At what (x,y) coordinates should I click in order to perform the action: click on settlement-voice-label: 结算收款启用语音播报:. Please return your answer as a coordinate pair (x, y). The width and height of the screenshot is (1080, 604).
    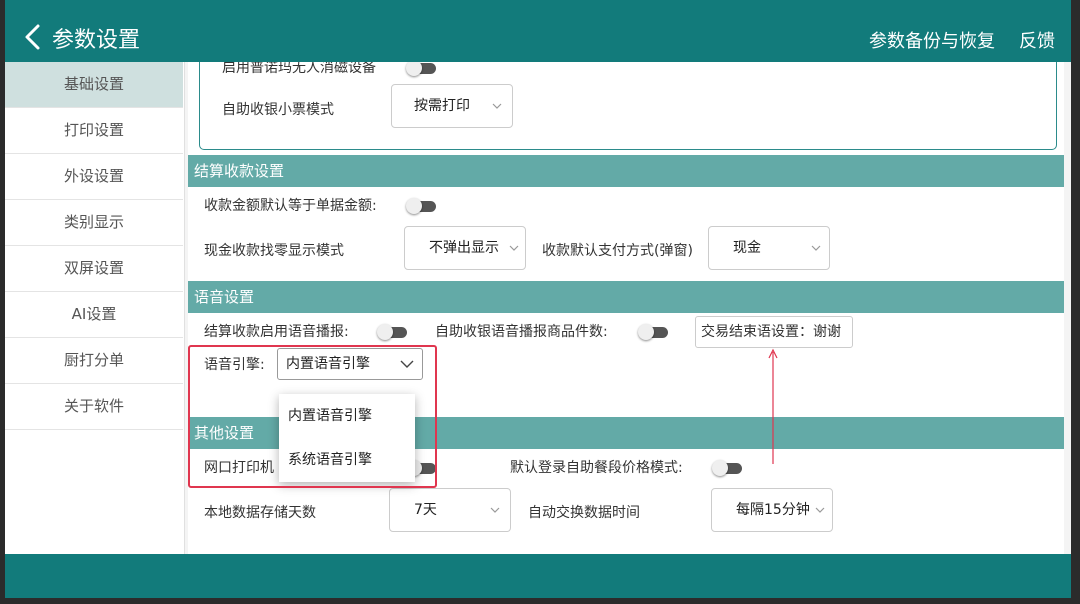
    Looking at the image, I should click on (276, 332).